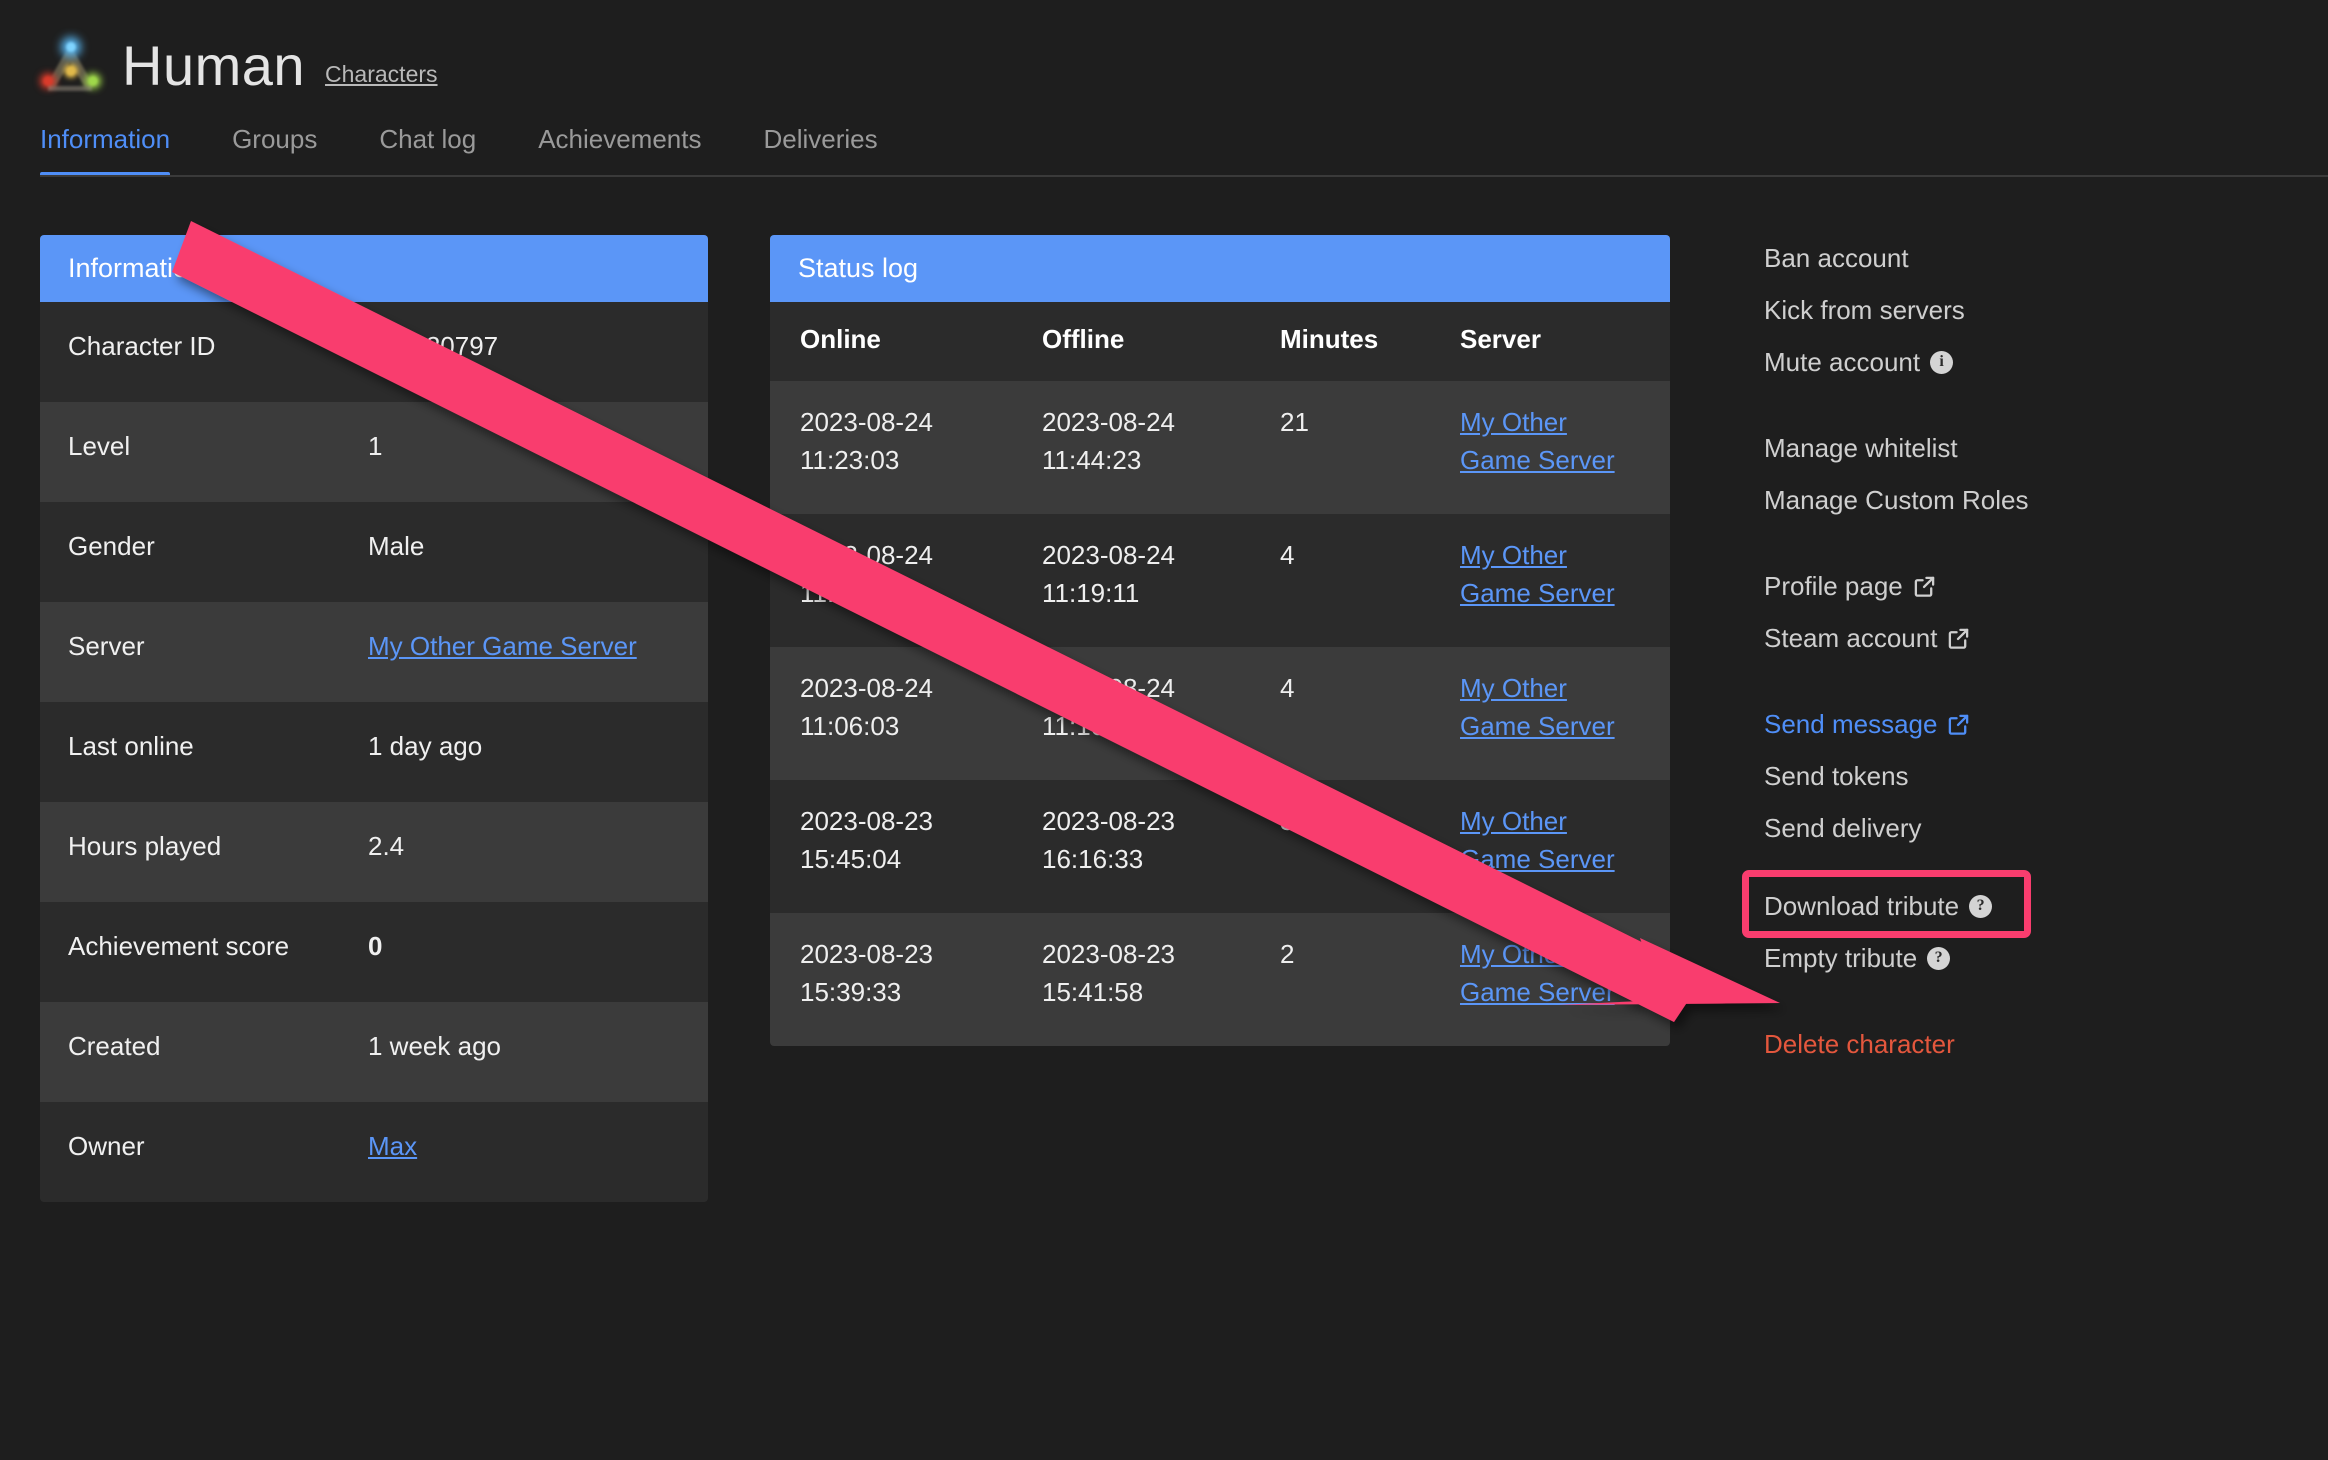 The height and width of the screenshot is (1460, 2328). What do you see at coordinates (1842, 362) in the screenshot?
I see `mute-account-label: Mute account` at bounding box center [1842, 362].